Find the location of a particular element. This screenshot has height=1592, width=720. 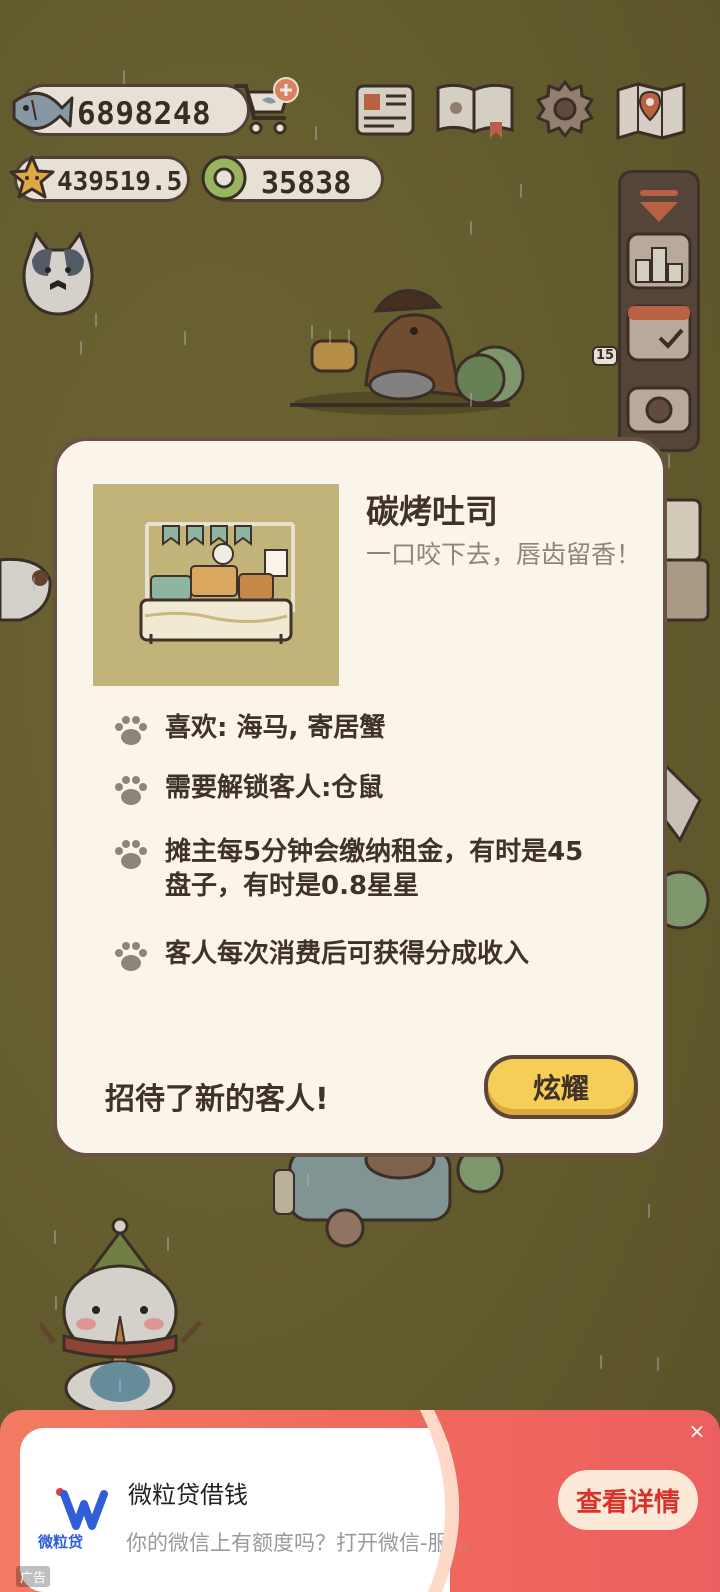

ad-view-details-button: 查看详情 is located at coordinates (628, 1500).